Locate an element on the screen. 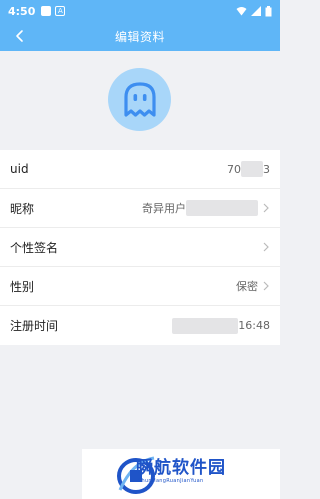 This screenshot has width=320, height=499. ghost-icon is located at coordinates (139, 99).